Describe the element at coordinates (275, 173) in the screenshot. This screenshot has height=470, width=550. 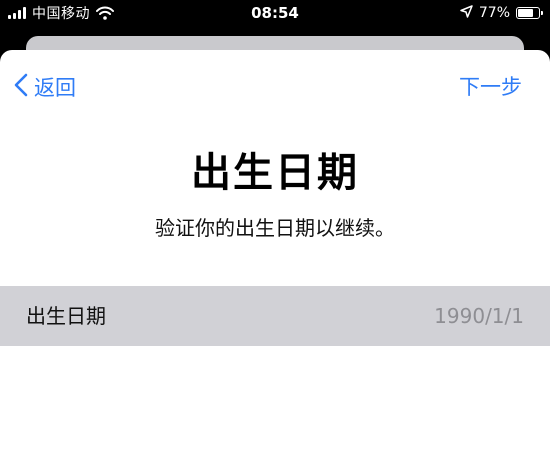
I see `page-title: 出生日期` at that location.